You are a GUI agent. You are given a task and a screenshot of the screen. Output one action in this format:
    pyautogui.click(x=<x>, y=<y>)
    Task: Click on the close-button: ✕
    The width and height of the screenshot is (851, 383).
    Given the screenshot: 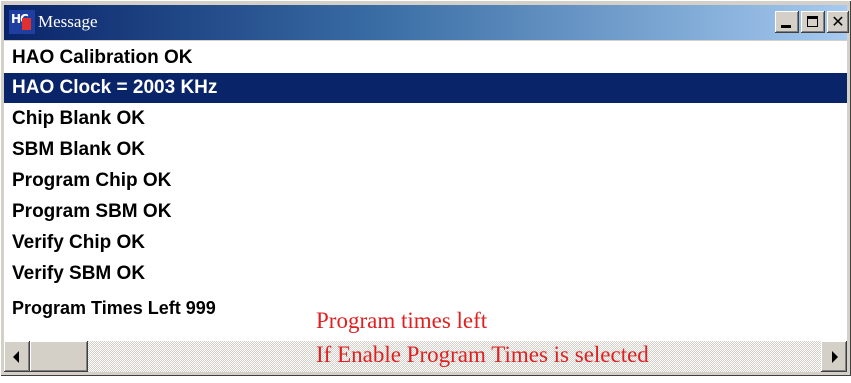 What is the action you would take?
    pyautogui.click(x=838, y=22)
    